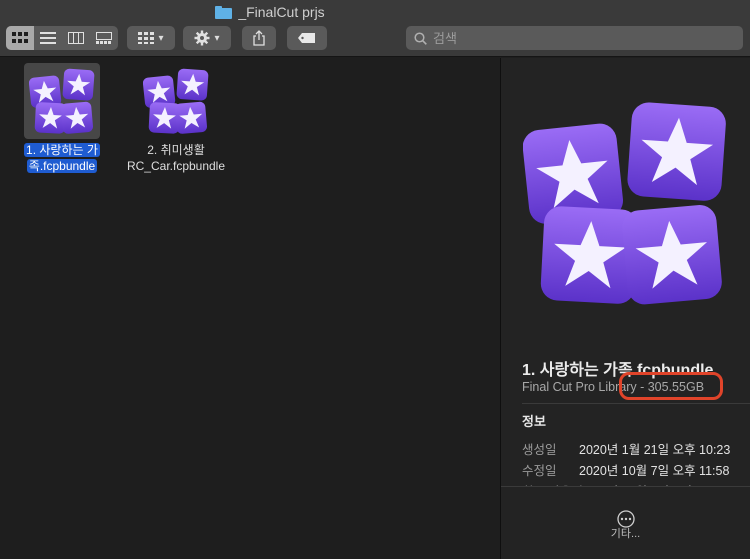 The height and width of the screenshot is (559, 750). I want to click on size-highlight-annotation, so click(671, 386).